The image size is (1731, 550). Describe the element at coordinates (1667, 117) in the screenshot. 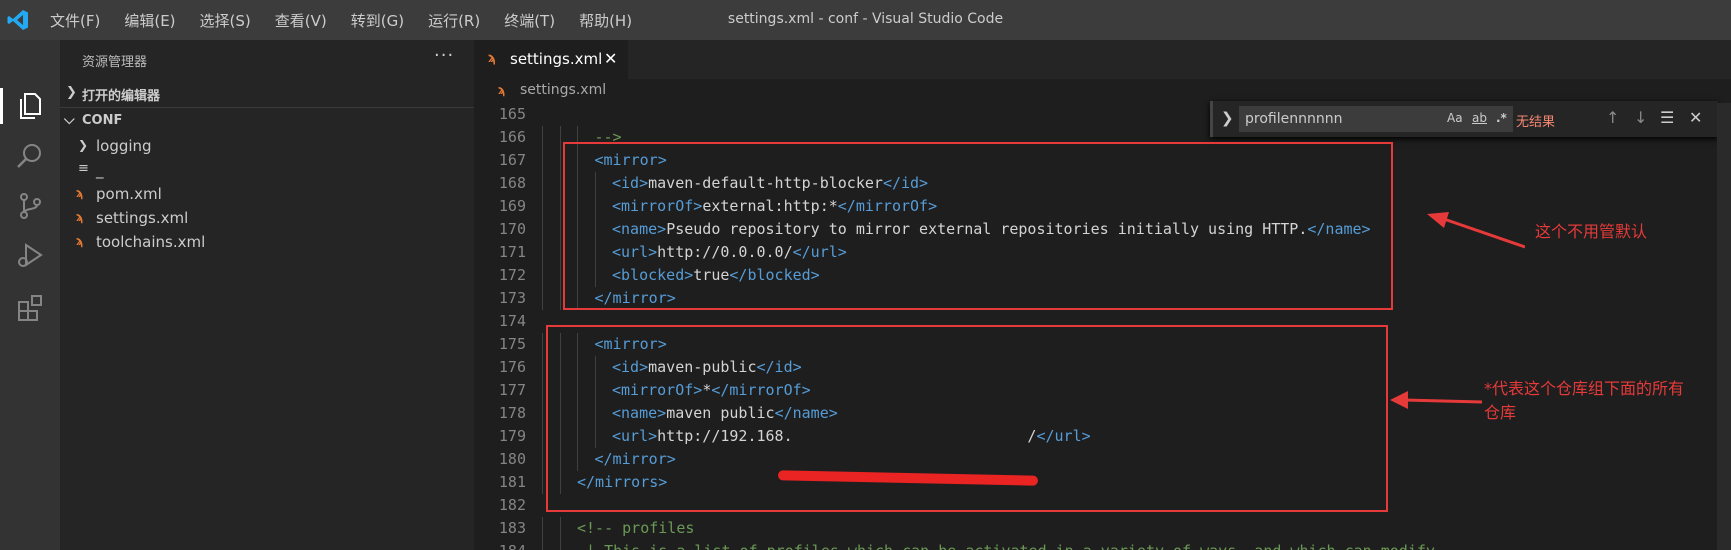

I see `find-in-selection-icon: ☰` at that location.